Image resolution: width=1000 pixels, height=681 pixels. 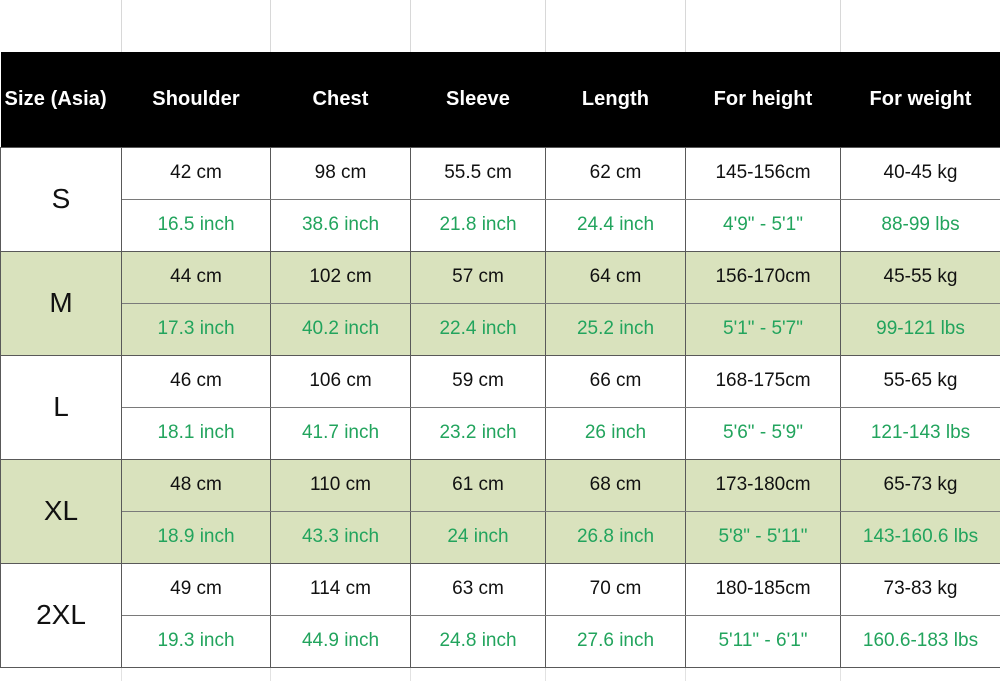 What do you see at coordinates (763, 433) in the screenshot?
I see `cell-l-height-inch: 5'6" - 5'9"` at bounding box center [763, 433].